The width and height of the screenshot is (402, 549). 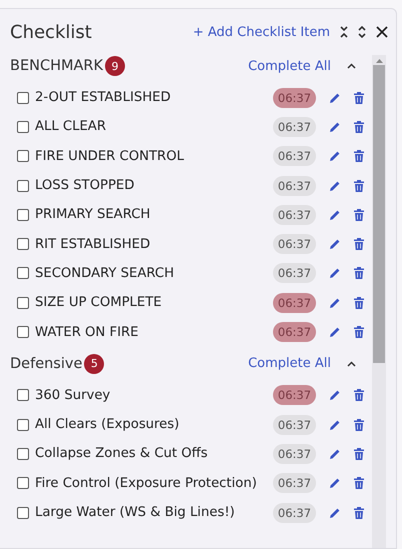 I want to click on item-label: FIRE UNDER CONTROL, so click(x=110, y=156).